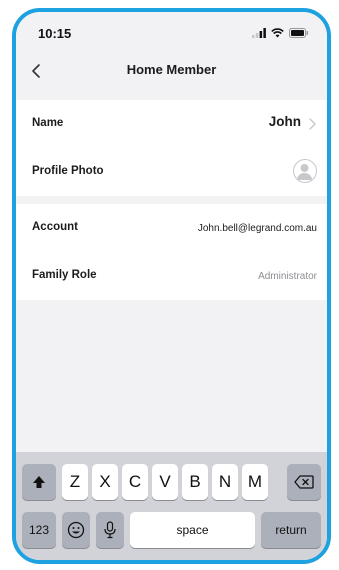 Image resolution: width=339 pixels, height=570 pixels. What do you see at coordinates (55, 227) in the screenshot?
I see `account-label: Account` at bounding box center [55, 227].